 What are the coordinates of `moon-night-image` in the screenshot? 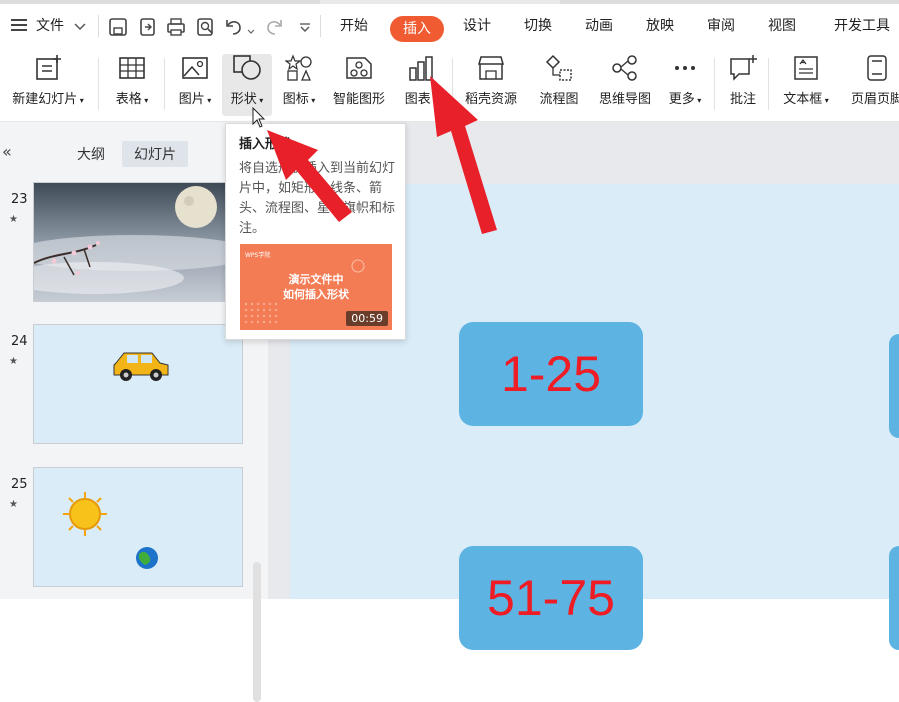 It's located at (138, 242).